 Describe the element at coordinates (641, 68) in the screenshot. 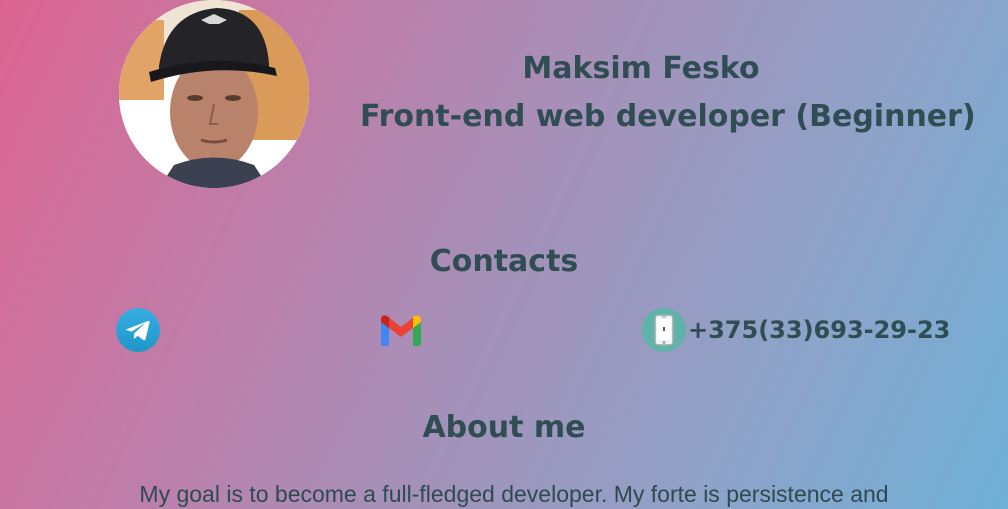

I see `developer-name: Maksim Fesko` at that location.